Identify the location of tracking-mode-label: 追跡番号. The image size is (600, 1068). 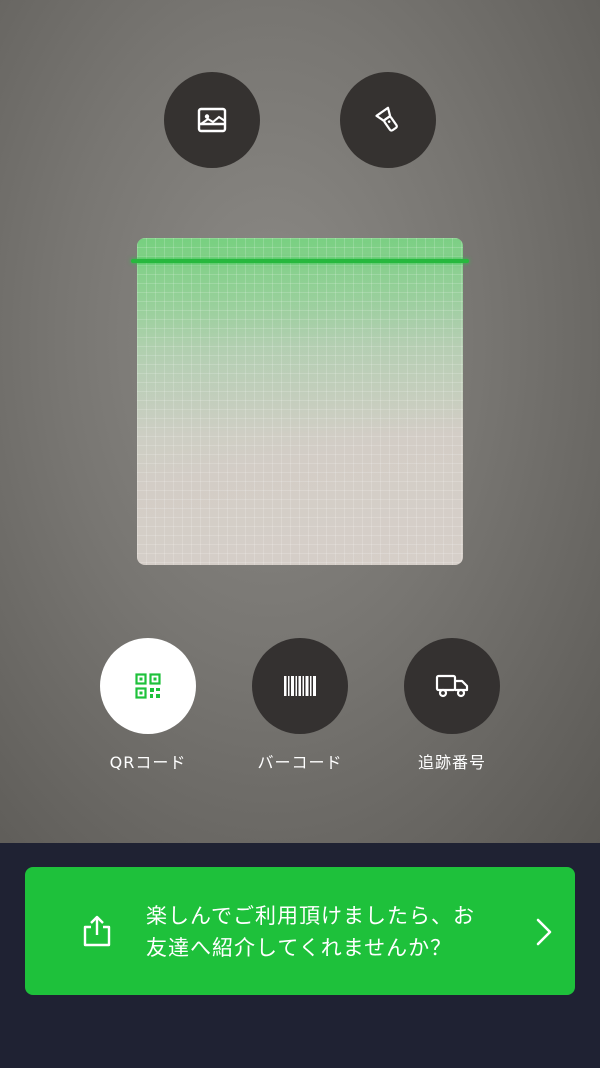
(452, 761).